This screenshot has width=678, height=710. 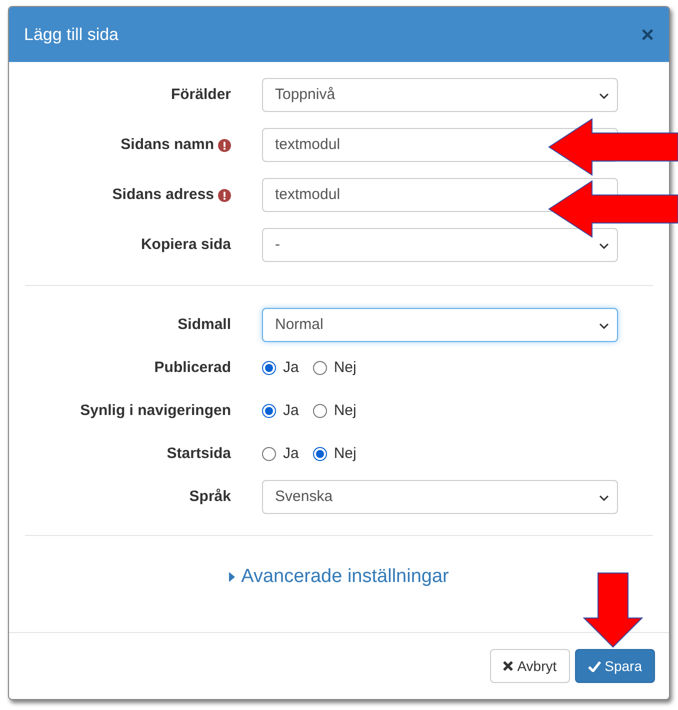 I want to click on check-icon, so click(x=594, y=666).